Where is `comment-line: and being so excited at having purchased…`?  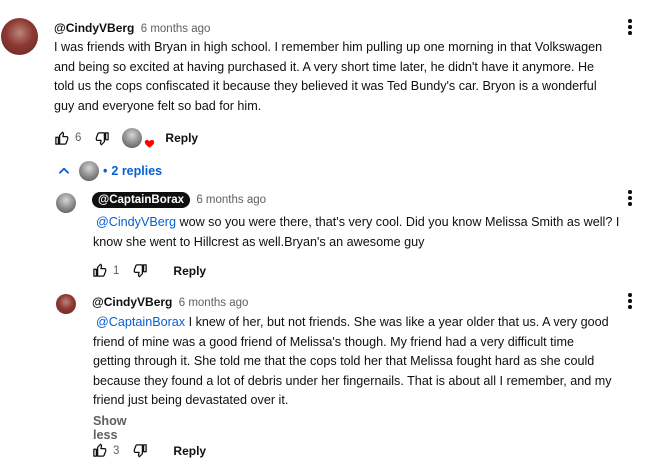
comment-line: and being so excited at having purchased… is located at coordinates (324, 66).